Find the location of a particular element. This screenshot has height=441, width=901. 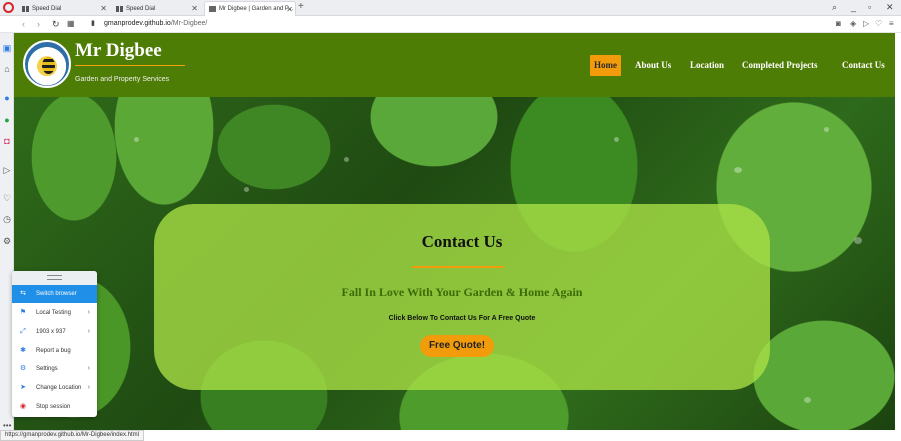

new-tab-icon: + is located at coordinates (301, 6).